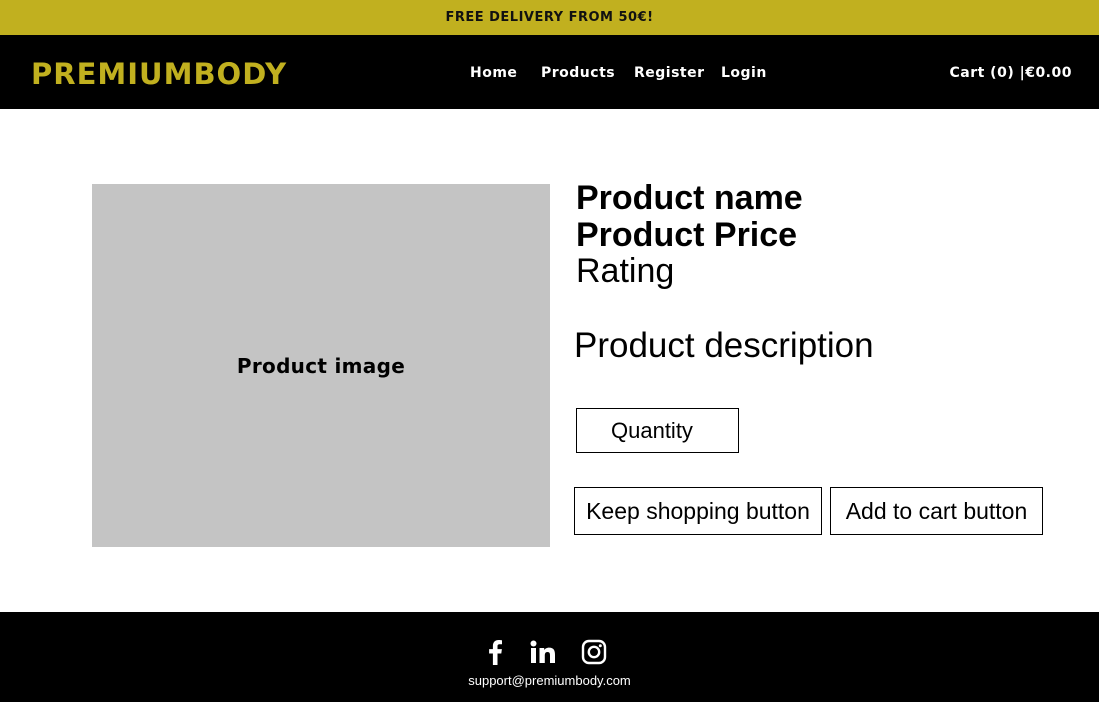 This screenshot has height=702, width=1099. Describe the element at coordinates (698, 511) in the screenshot. I see `keep-shopping-button: Keep shopping button` at that location.